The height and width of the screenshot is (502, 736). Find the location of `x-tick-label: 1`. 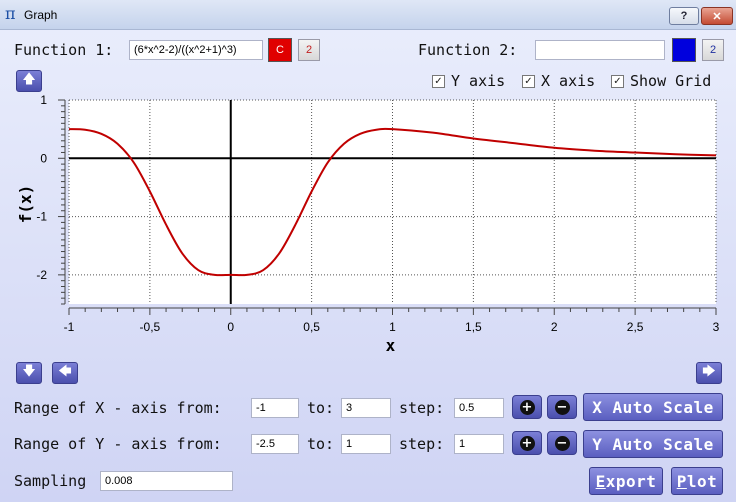

x-tick-label: 1 is located at coordinates (392, 327).